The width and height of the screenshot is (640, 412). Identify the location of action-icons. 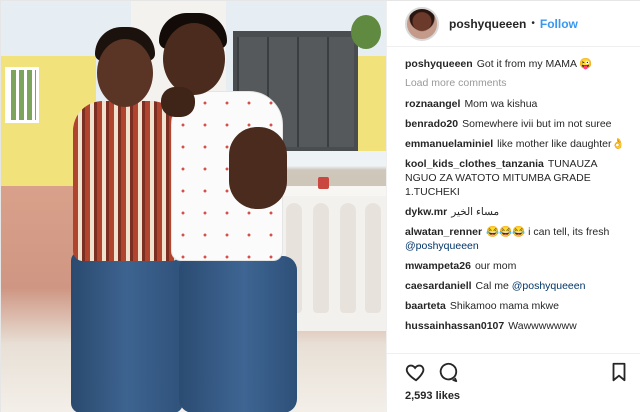
(517, 372).